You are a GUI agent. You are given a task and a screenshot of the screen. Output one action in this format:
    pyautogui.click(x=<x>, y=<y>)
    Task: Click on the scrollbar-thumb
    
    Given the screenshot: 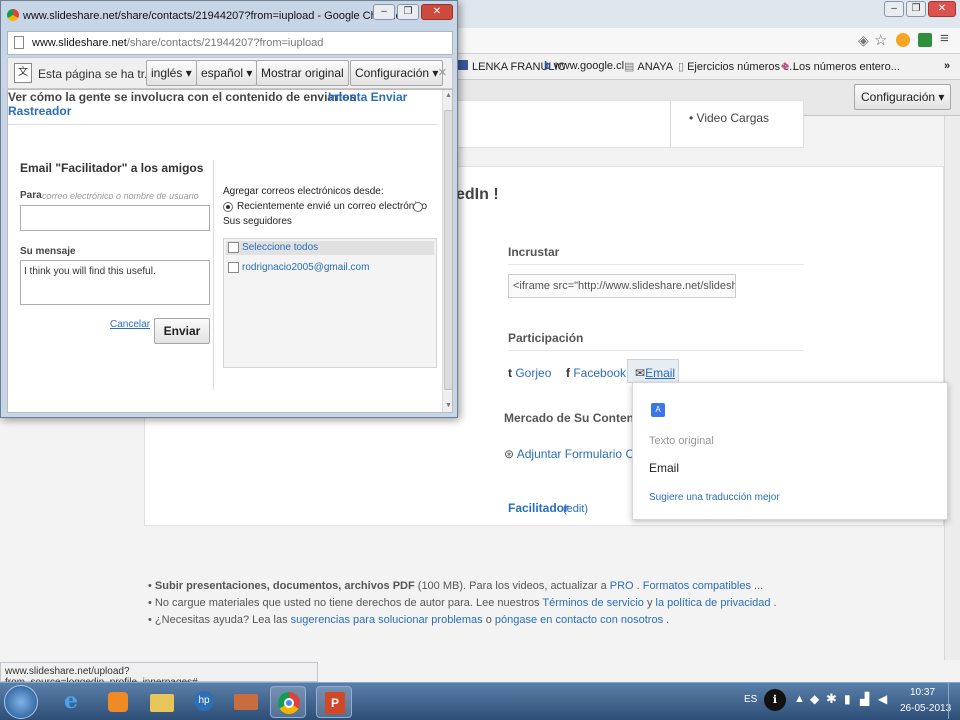 What is the action you would take?
    pyautogui.click(x=448, y=250)
    